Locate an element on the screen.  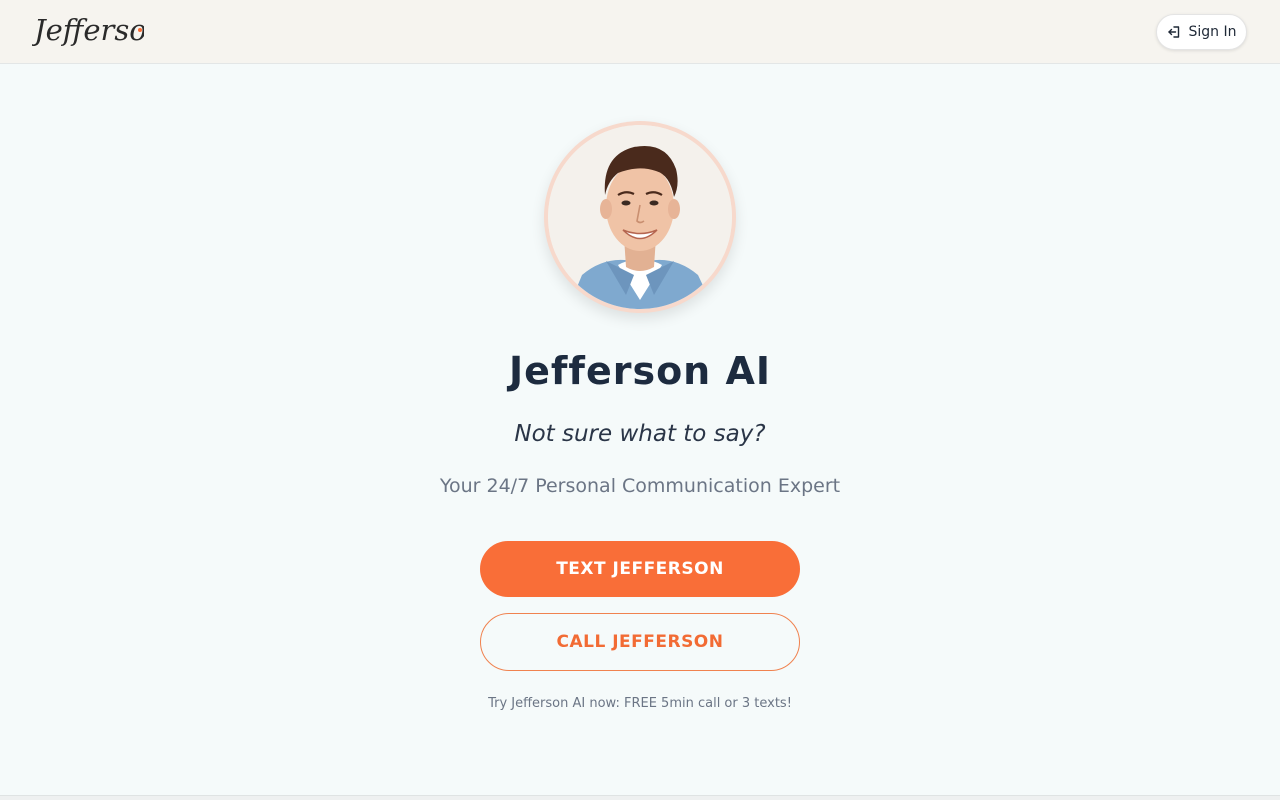
tagline: Not sure what to say? is located at coordinates (640, 434).